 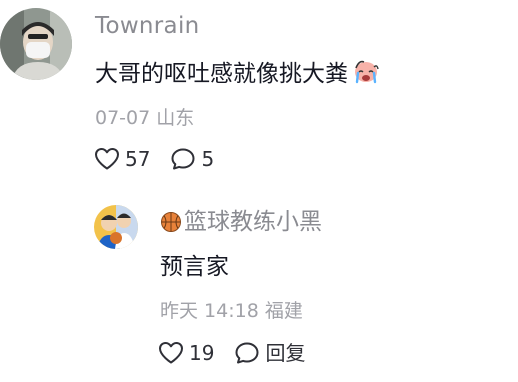 I want to click on main-comment-meta: 07-07 山东, so click(x=144, y=118).